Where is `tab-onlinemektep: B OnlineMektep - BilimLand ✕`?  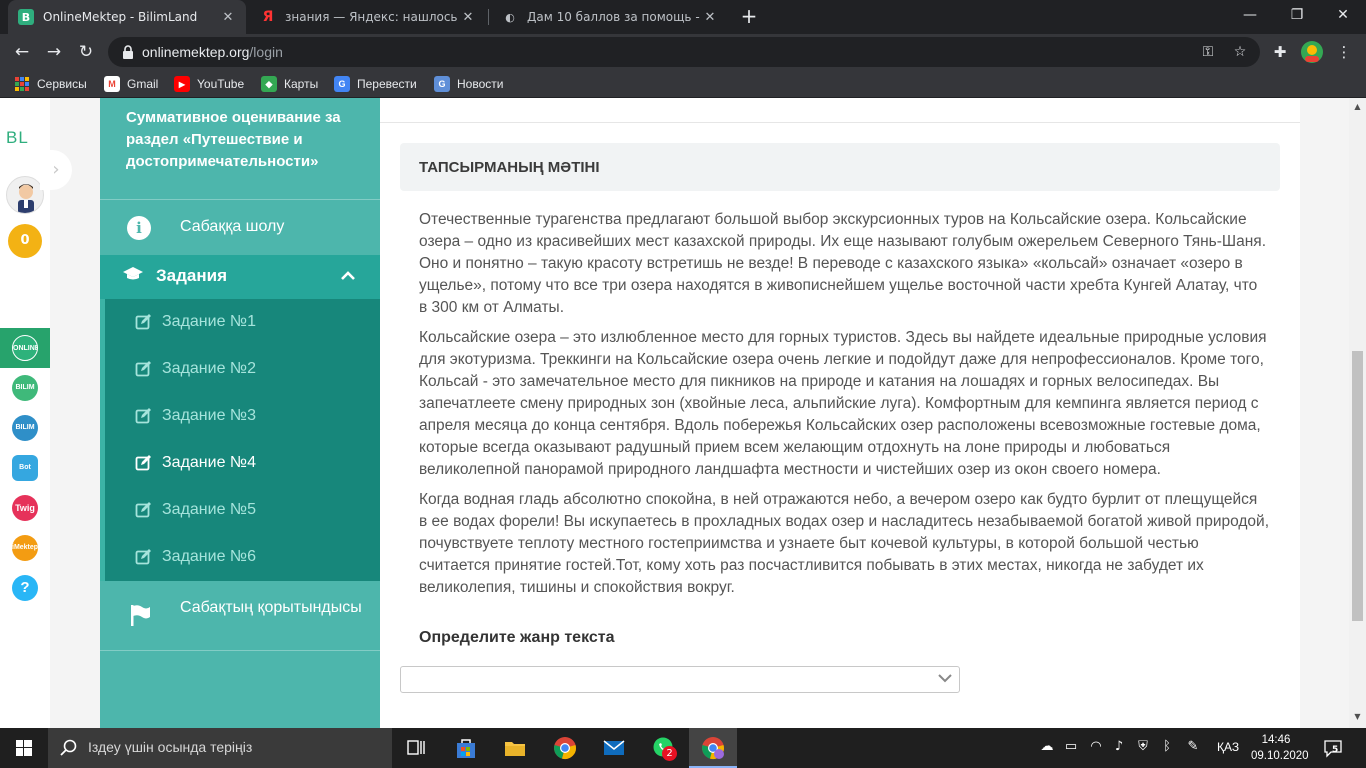 tab-onlinemektep: B OnlineMektep - BilimLand ✕ is located at coordinates (127, 17).